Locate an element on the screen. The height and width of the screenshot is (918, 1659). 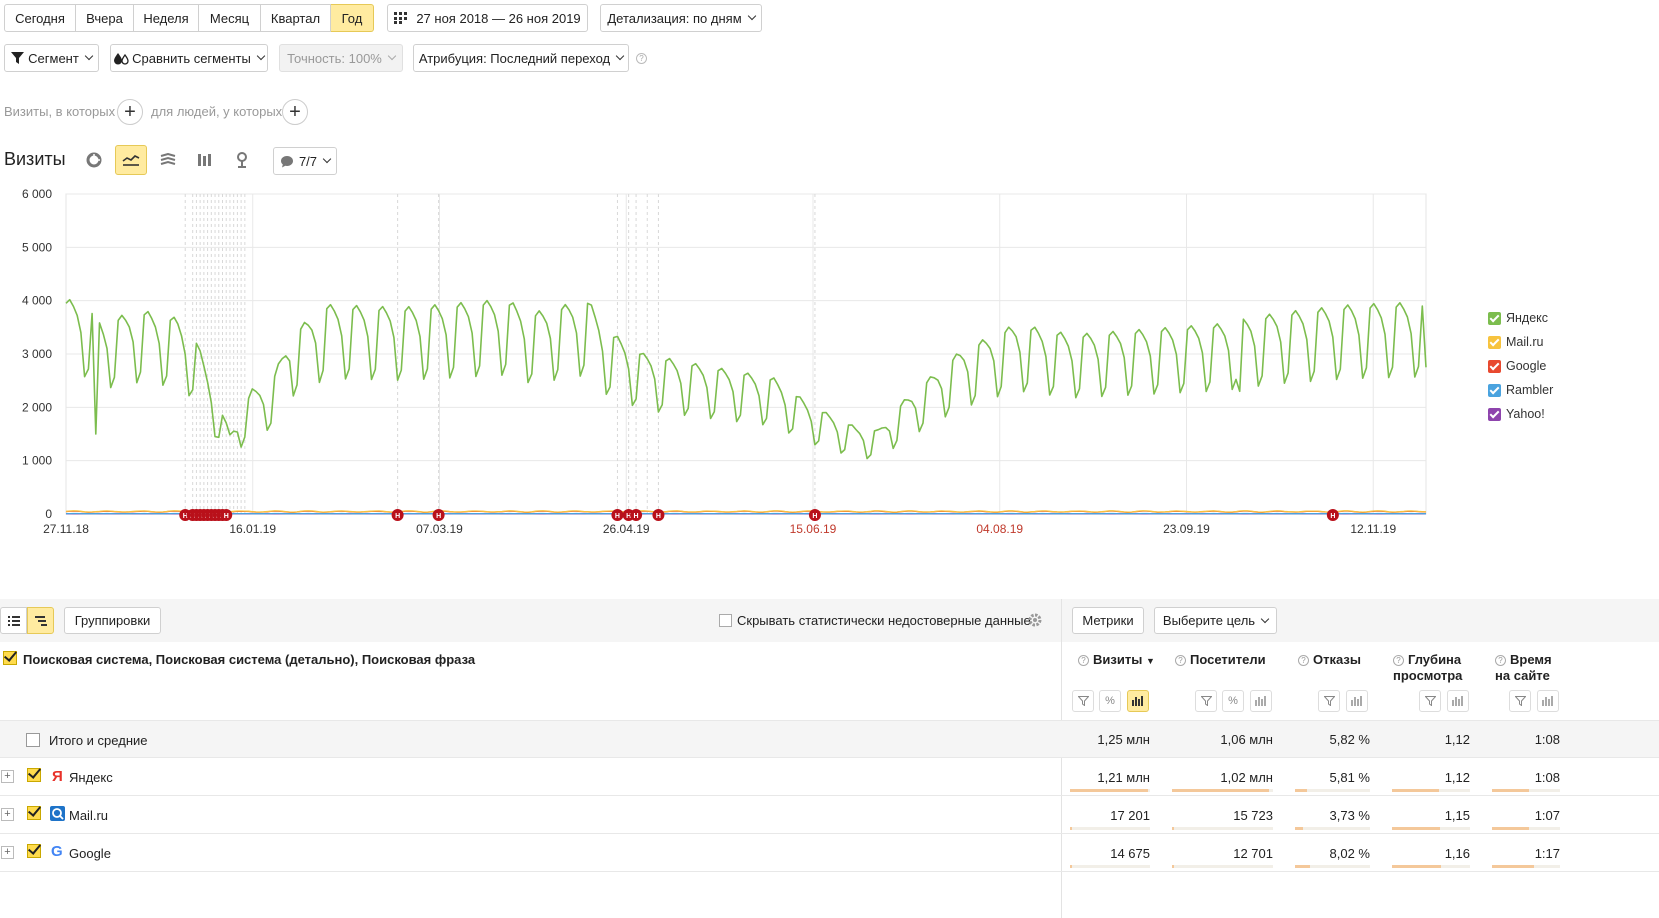
legend-item-google: Google is located at coordinates (1517, 366).